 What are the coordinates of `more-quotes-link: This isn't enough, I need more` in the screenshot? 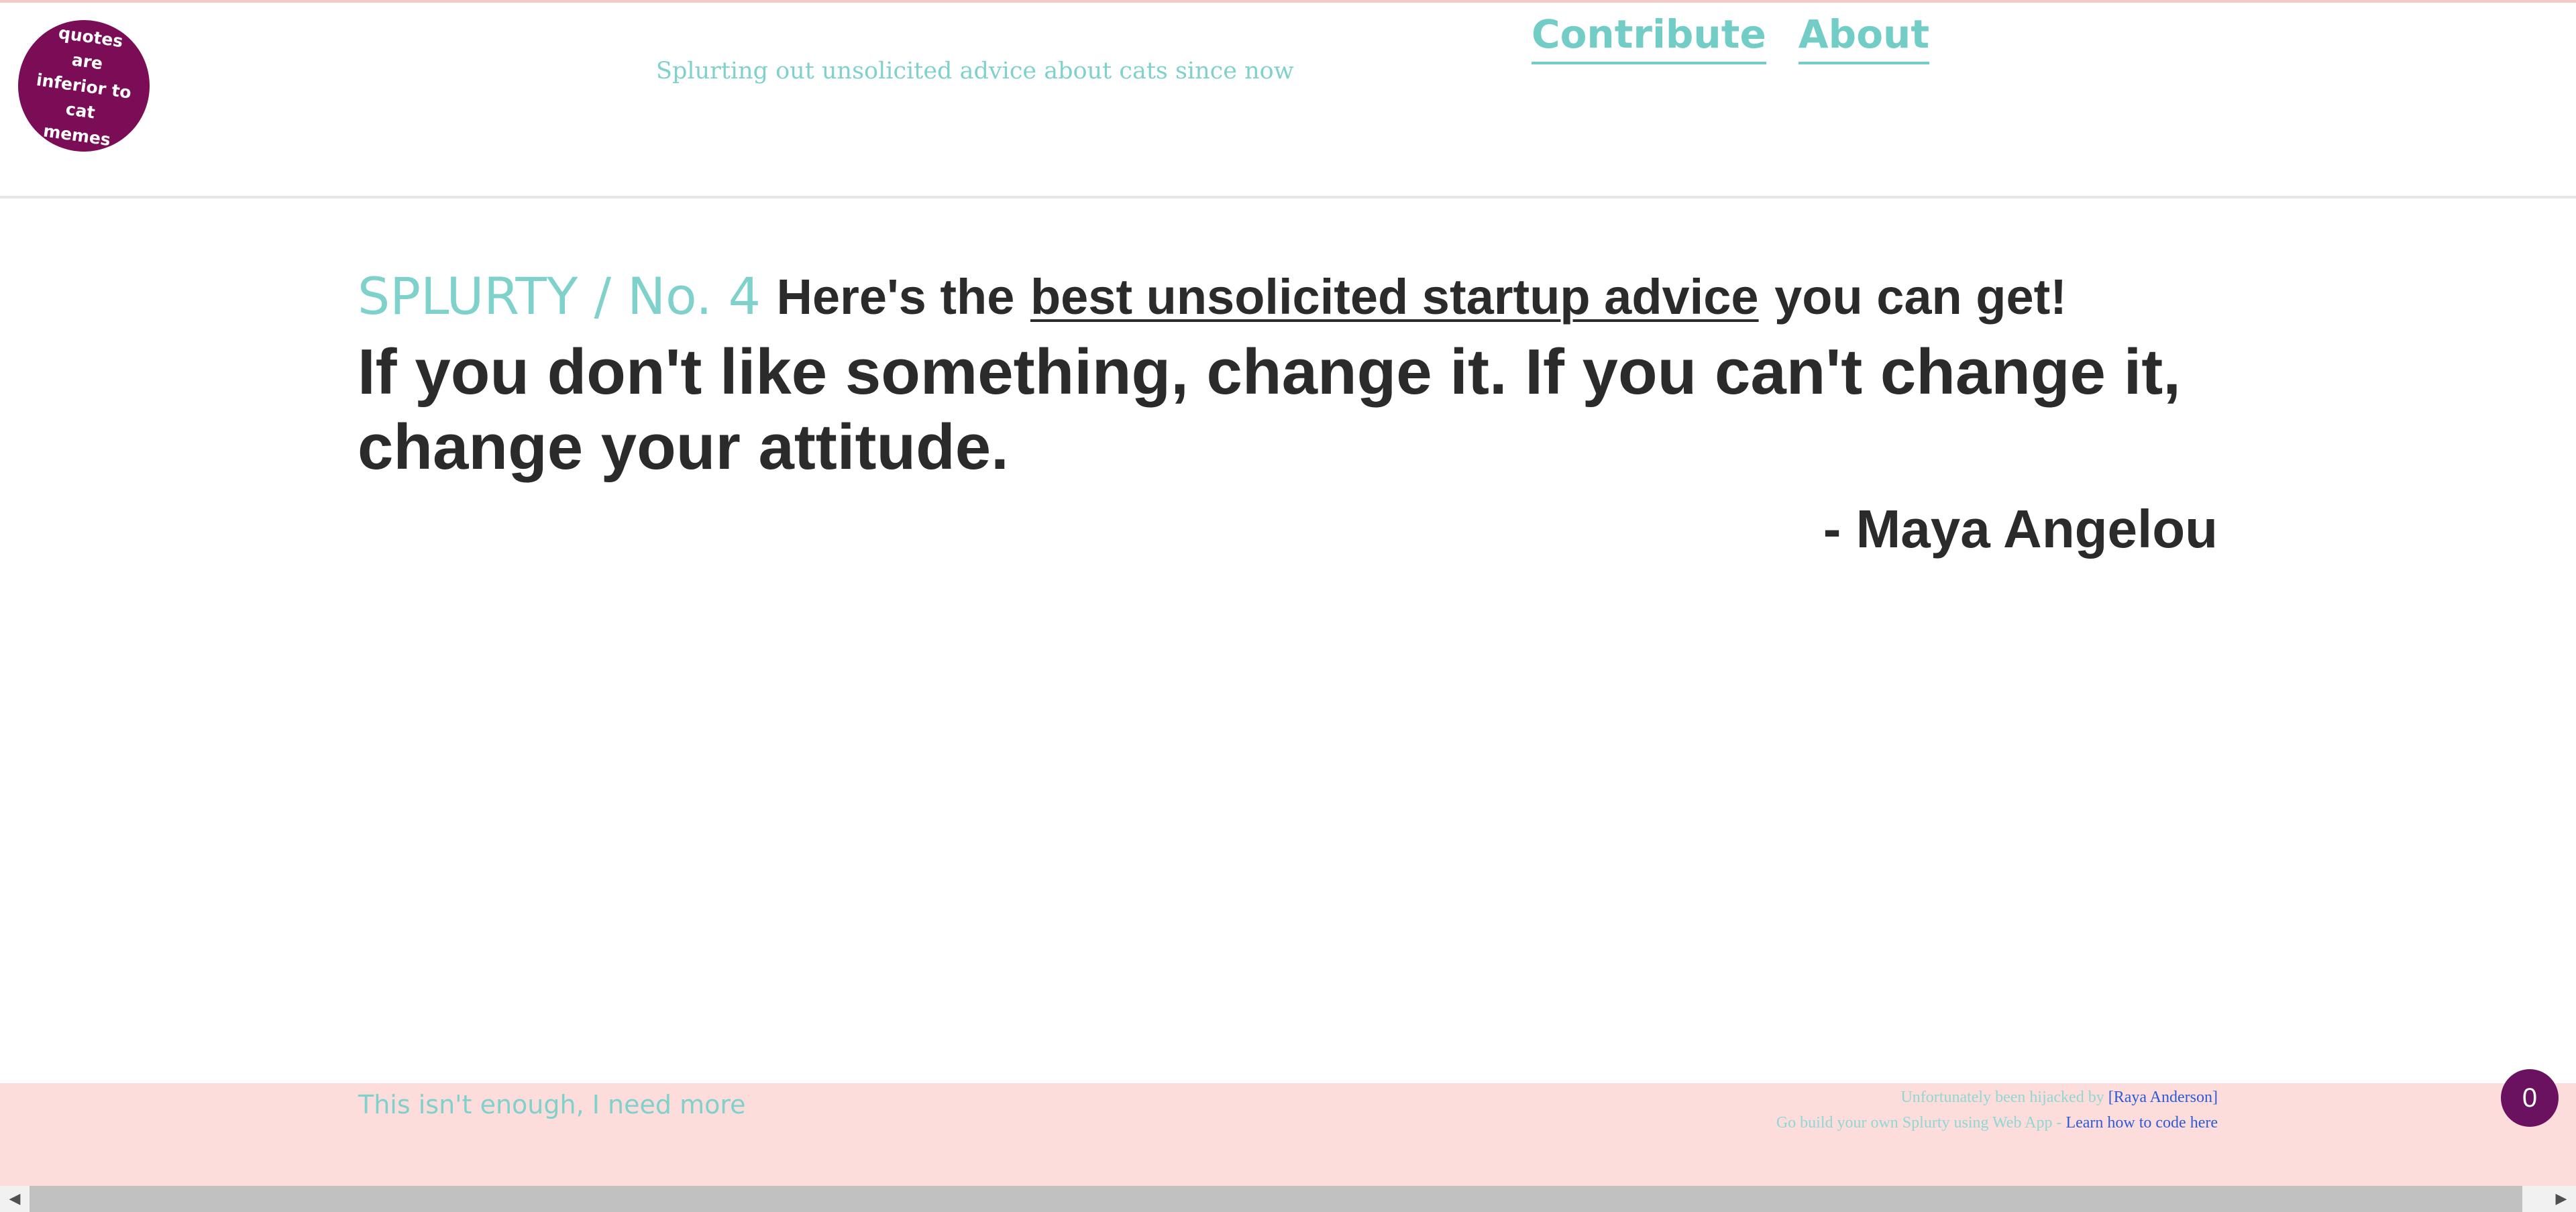 It's located at (552, 1104).